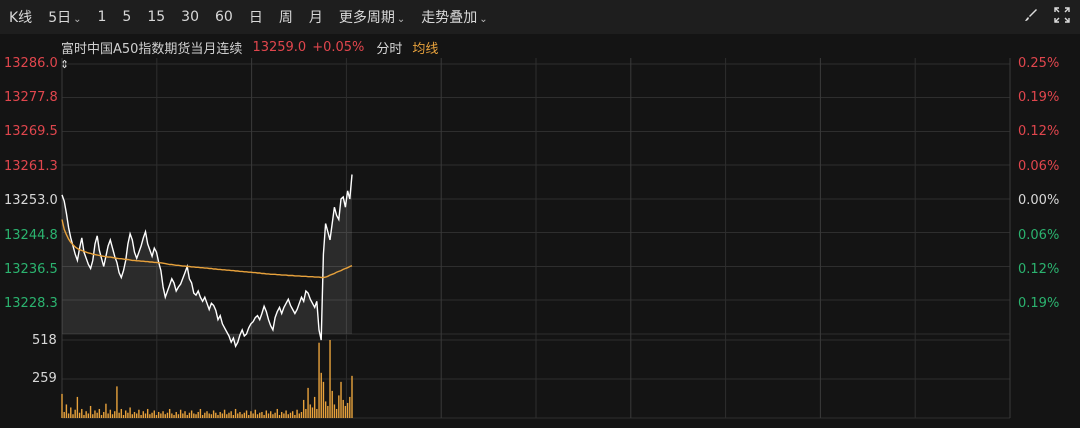 This screenshot has height=428, width=1080. What do you see at coordinates (31, 131) in the screenshot?
I see `price-tick-label: 13269.5` at bounding box center [31, 131].